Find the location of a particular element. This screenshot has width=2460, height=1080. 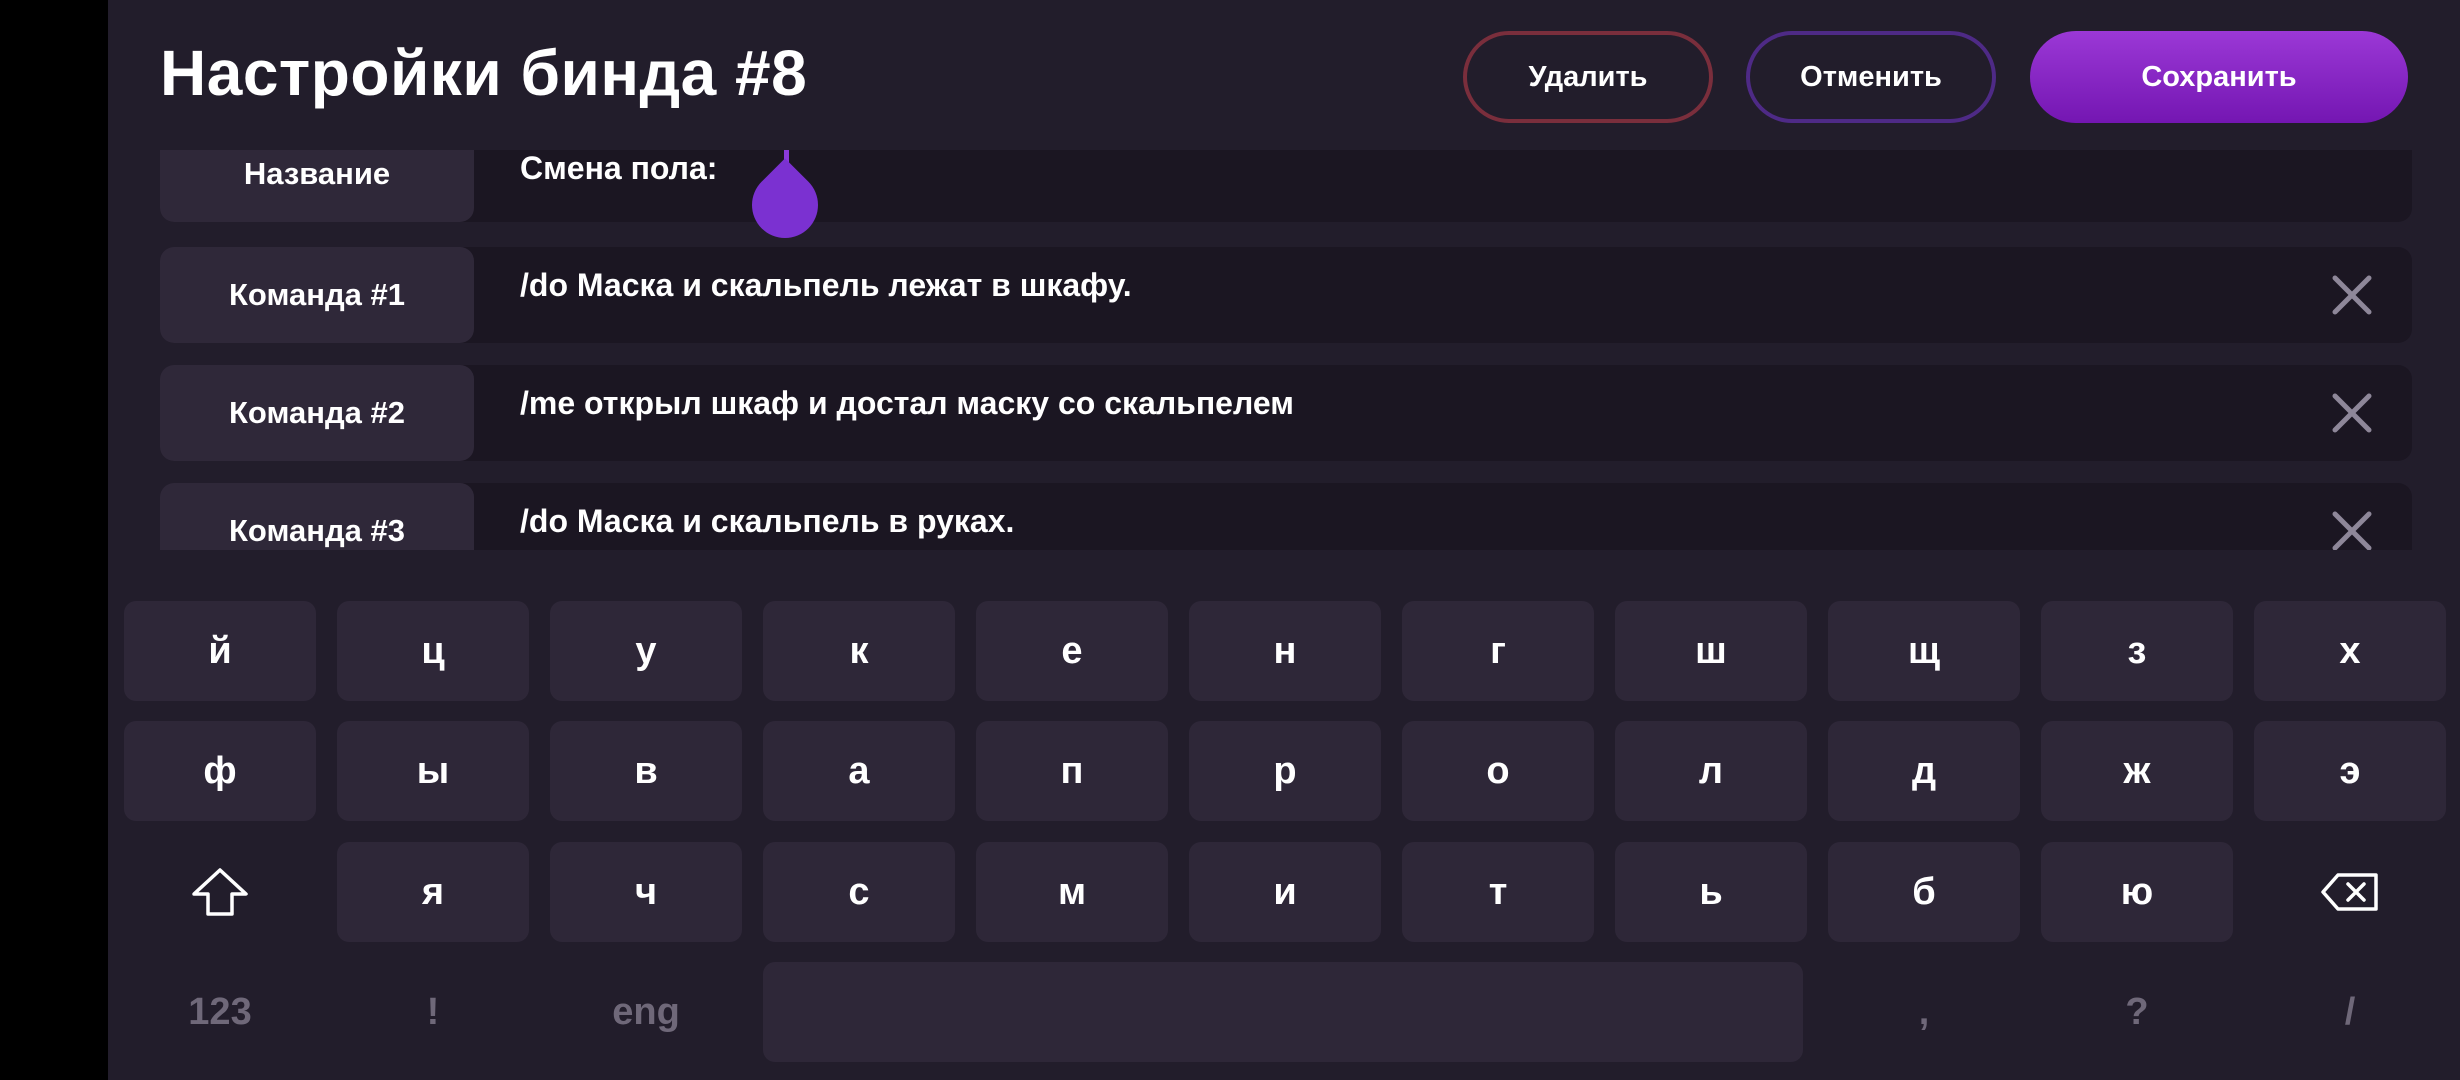

key-ч: ч is located at coordinates (646, 892).